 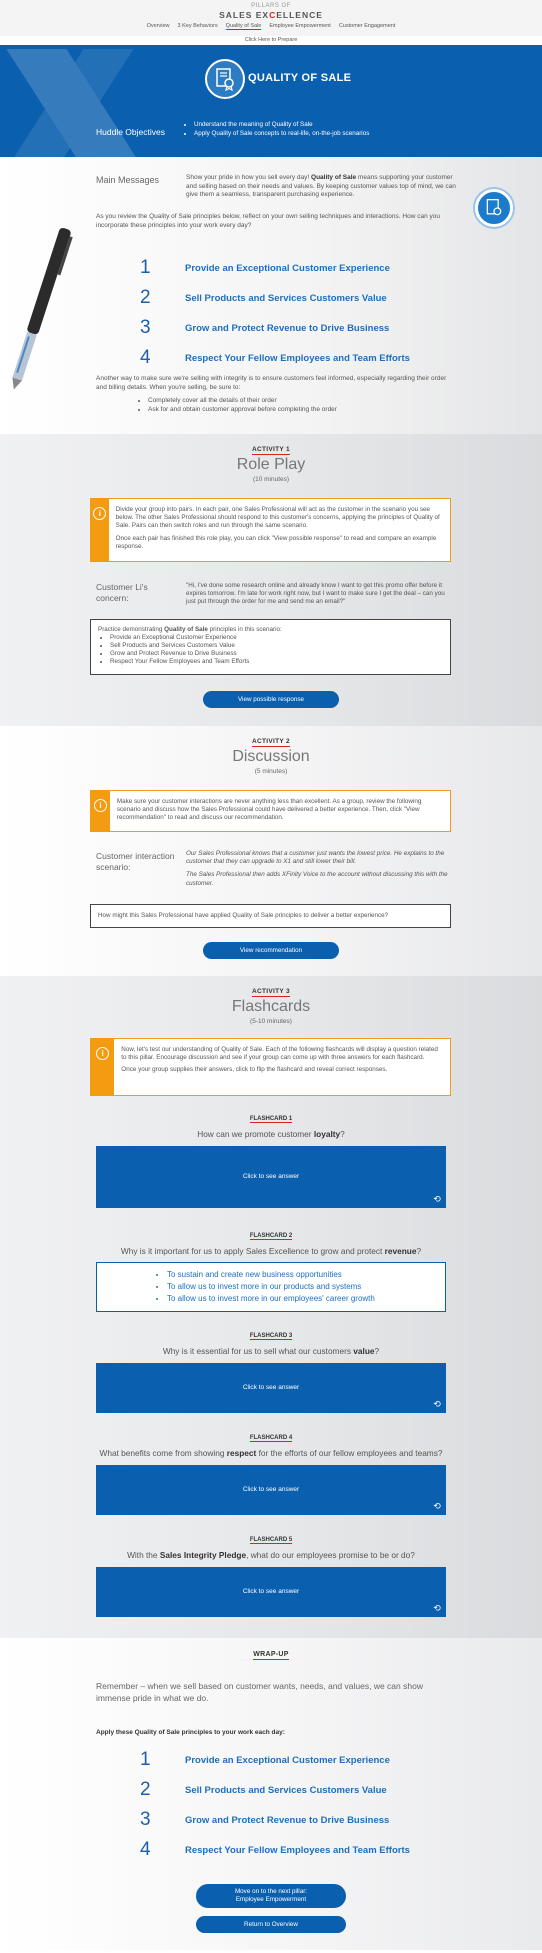 I want to click on certificate-icon, so click(x=225, y=79).